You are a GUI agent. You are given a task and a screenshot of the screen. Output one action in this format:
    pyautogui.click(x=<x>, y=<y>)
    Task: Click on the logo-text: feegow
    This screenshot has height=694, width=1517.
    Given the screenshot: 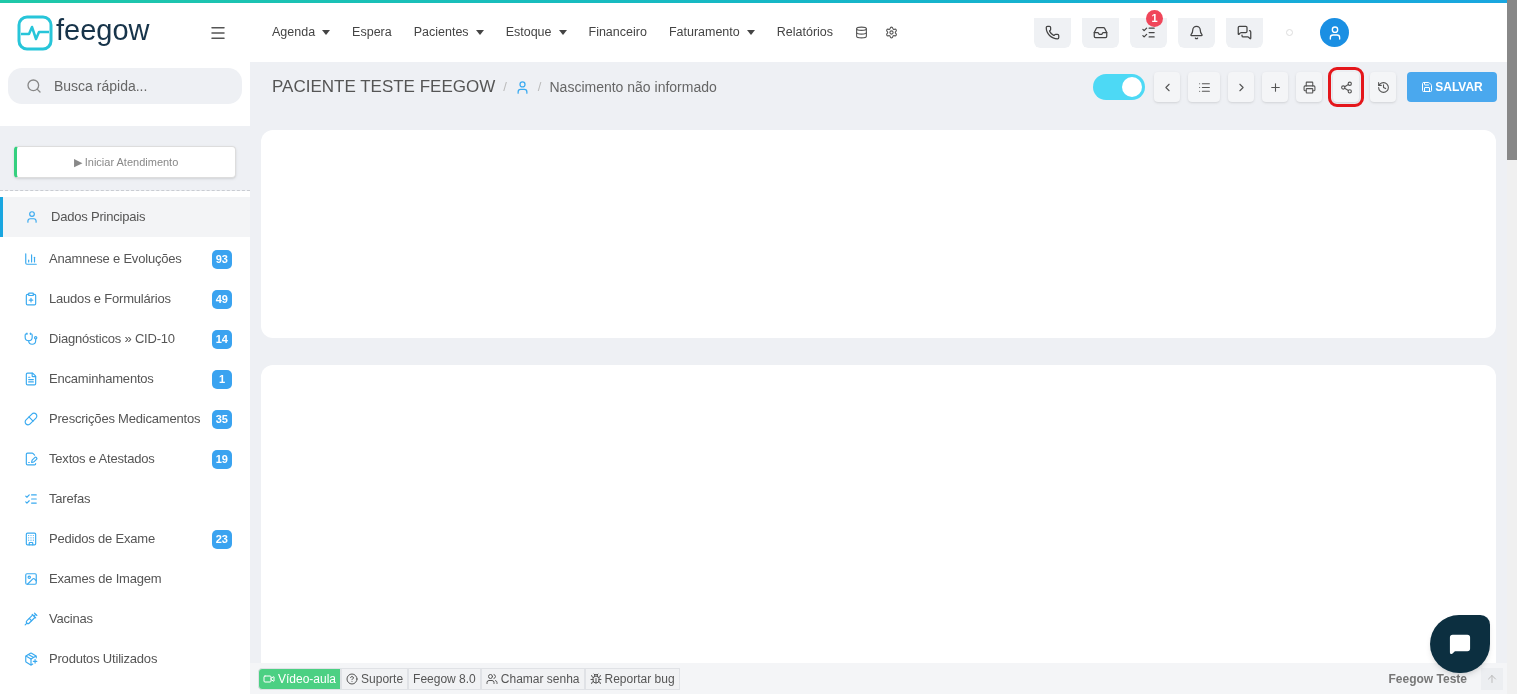 What is the action you would take?
    pyautogui.click(x=103, y=32)
    